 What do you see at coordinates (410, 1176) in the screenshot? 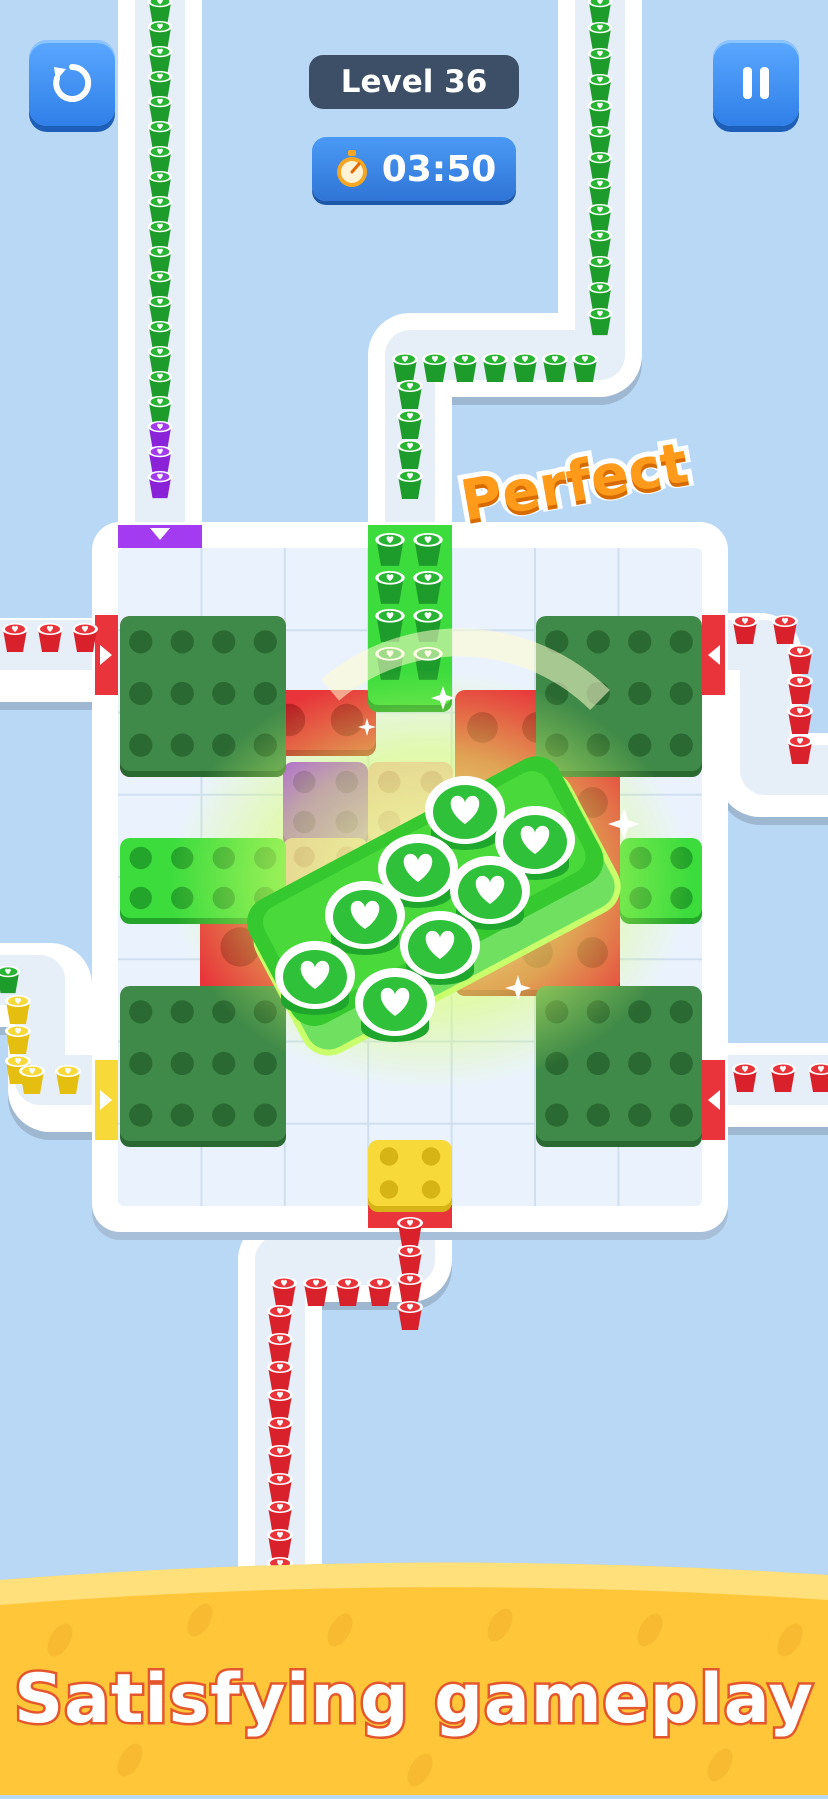
I see `brick-yellow-exit` at bounding box center [410, 1176].